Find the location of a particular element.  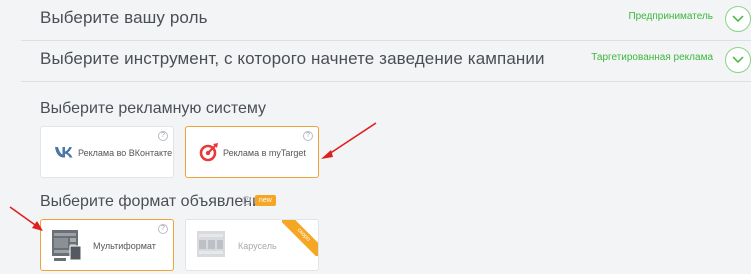

tool-value: Таргетированная реклама is located at coordinates (652, 57).